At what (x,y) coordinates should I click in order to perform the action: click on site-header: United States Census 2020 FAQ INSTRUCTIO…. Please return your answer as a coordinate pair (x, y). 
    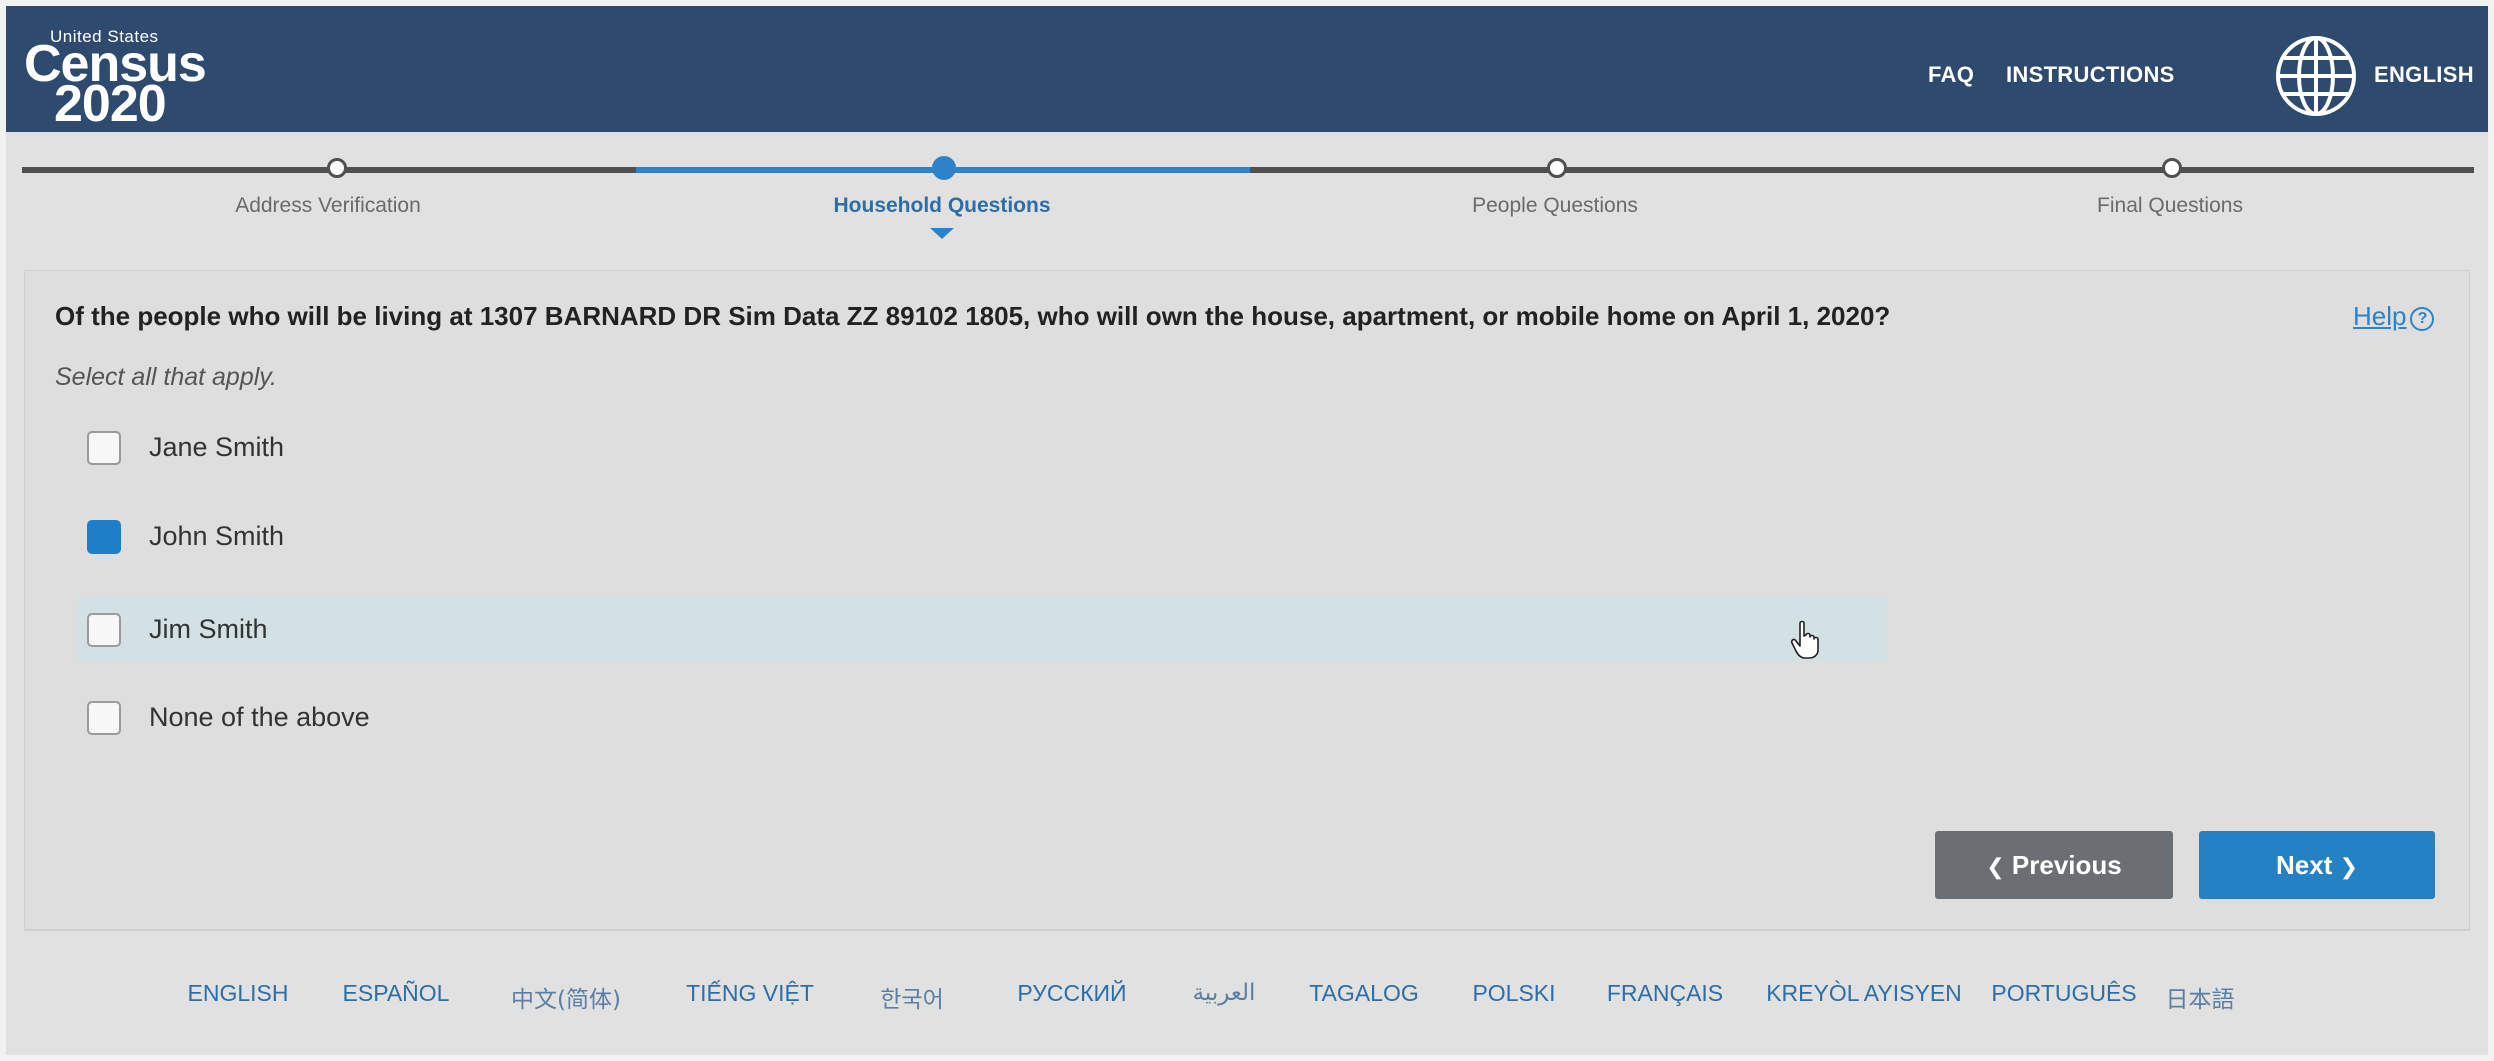
    Looking at the image, I should click on (1247, 69).